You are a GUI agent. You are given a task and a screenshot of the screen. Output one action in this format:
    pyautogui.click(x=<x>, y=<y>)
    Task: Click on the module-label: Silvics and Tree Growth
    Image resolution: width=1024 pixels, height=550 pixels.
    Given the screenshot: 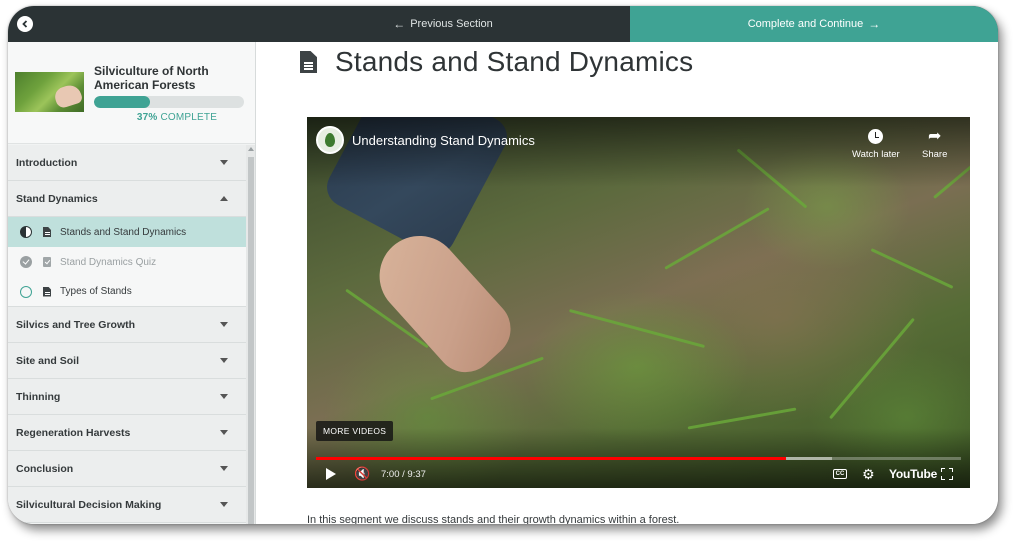 What is the action you would take?
    pyautogui.click(x=76, y=324)
    